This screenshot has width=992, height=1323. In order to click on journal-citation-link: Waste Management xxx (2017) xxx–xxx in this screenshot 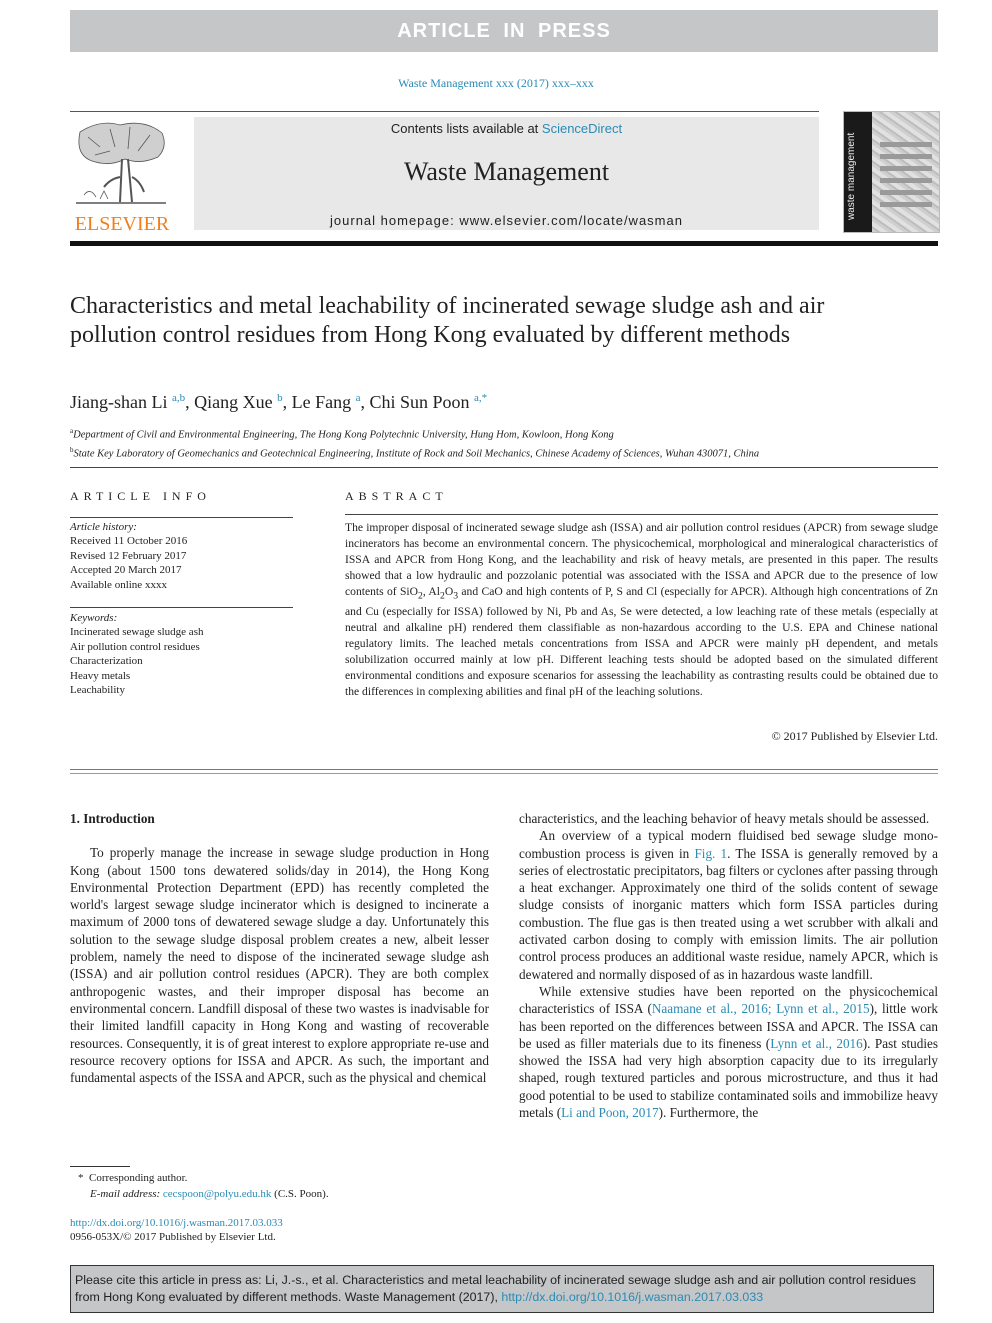, I will do `click(496, 83)`.